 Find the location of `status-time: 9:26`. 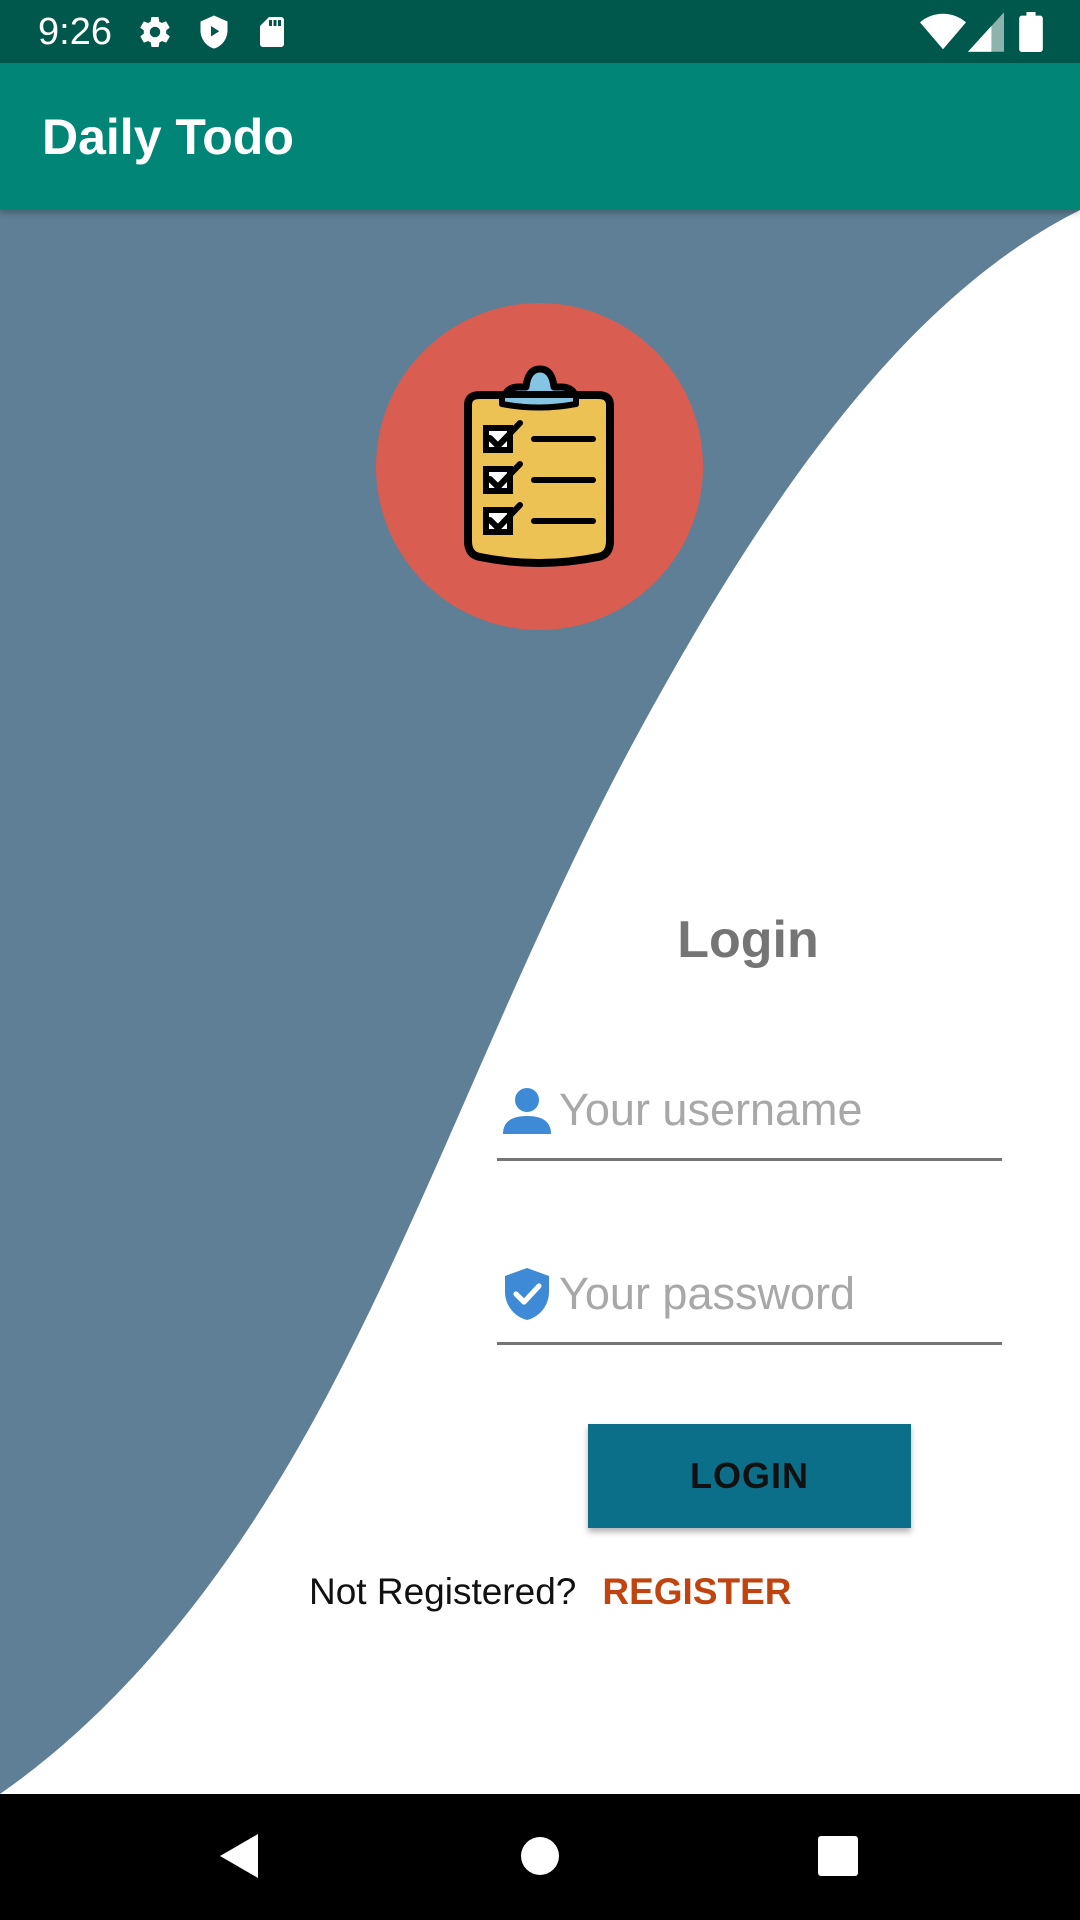

status-time: 9:26 is located at coordinates (75, 32).